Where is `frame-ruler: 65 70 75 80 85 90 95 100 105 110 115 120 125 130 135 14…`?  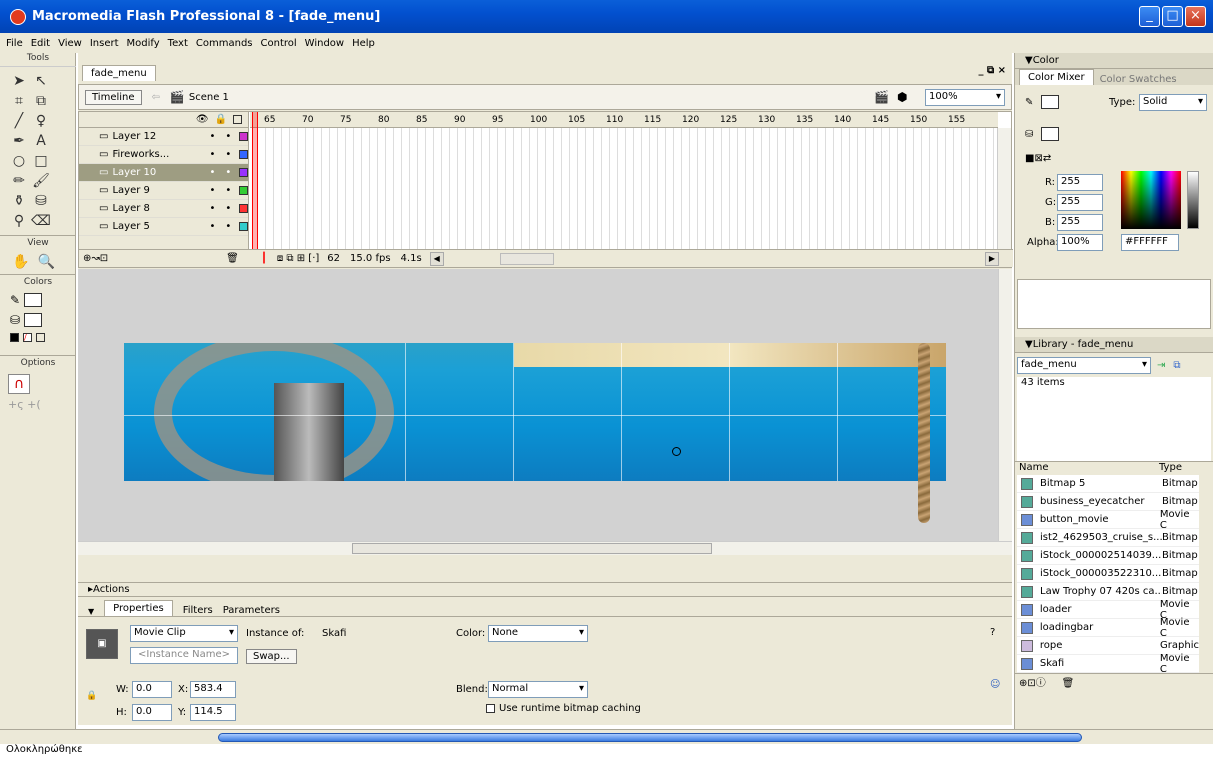 frame-ruler: 65 70 75 80 85 90 95 100 105 110 115 120 125 130 135 14… is located at coordinates (624, 120).